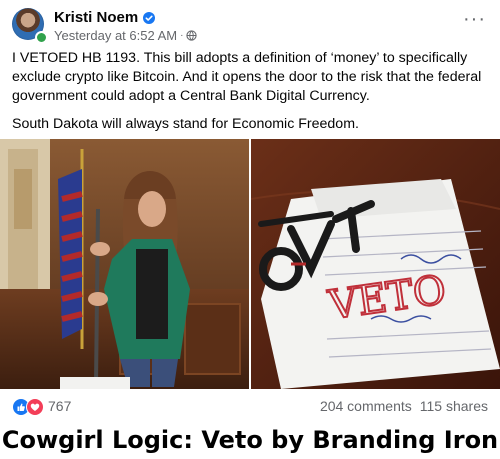  What do you see at coordinates (250, 440) in the screenshot?
I see `meme-caption: Cowgirl Logic: Veto by Branding Iron` at bounding box center [250, 440].